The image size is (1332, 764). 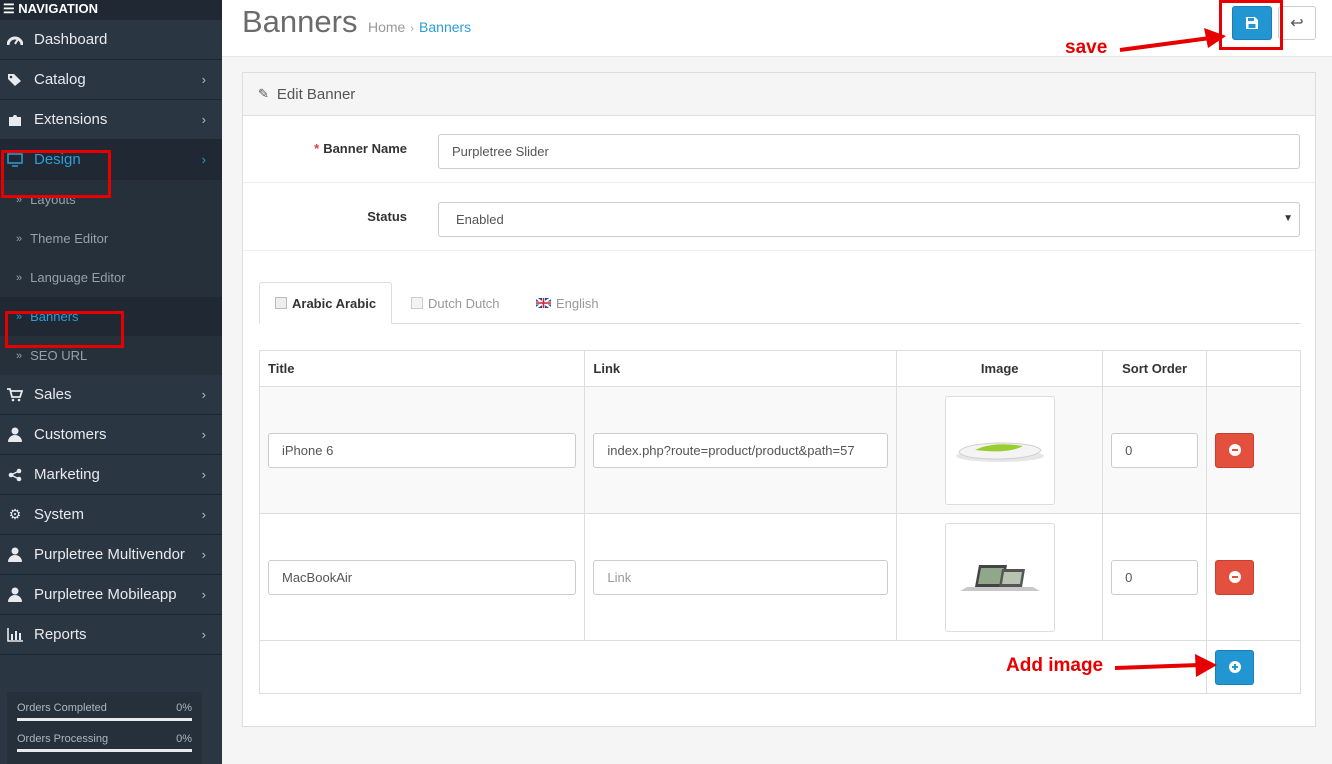 I want to click on table-row: MacBookAir Link 0, so click(x=779, y=577).